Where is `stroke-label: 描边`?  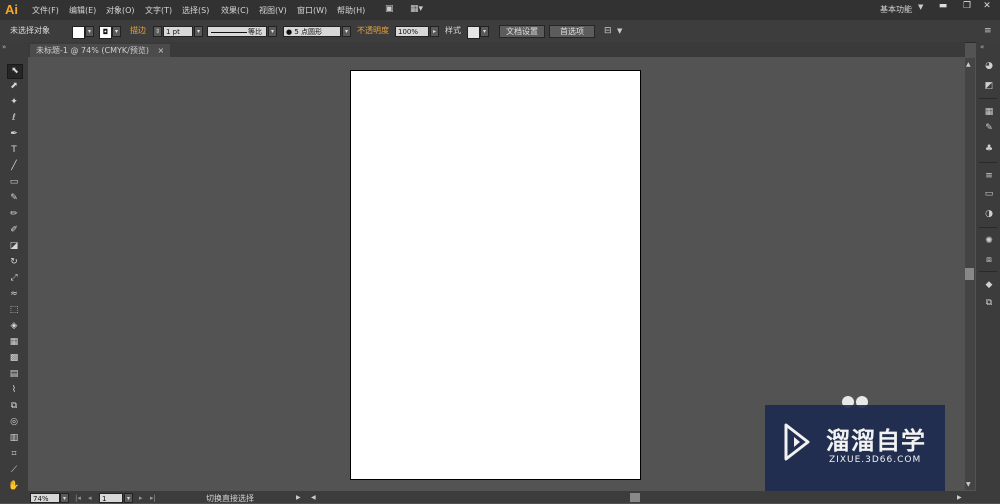 stroke-label: 描边 is located at coordinates (138, 31).